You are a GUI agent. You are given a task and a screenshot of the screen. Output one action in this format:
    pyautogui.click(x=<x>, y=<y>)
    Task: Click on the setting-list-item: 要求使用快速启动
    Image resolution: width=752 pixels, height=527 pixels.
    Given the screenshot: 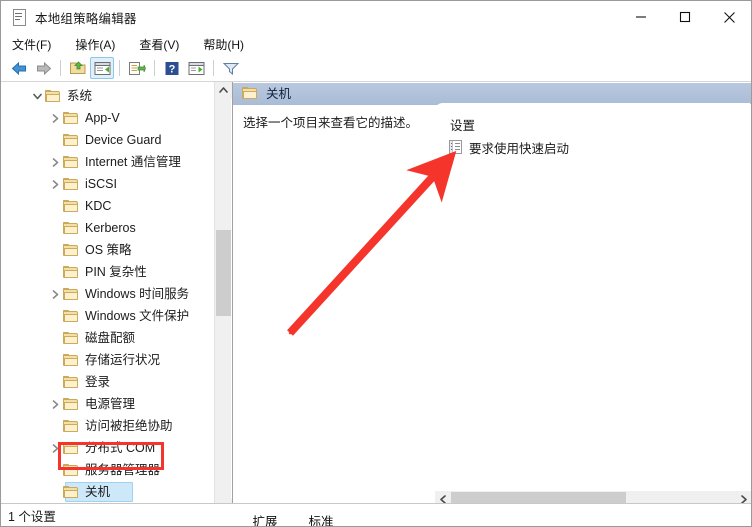 What is the action you would take?
    pyautogui.click(x=509, y=147)
    